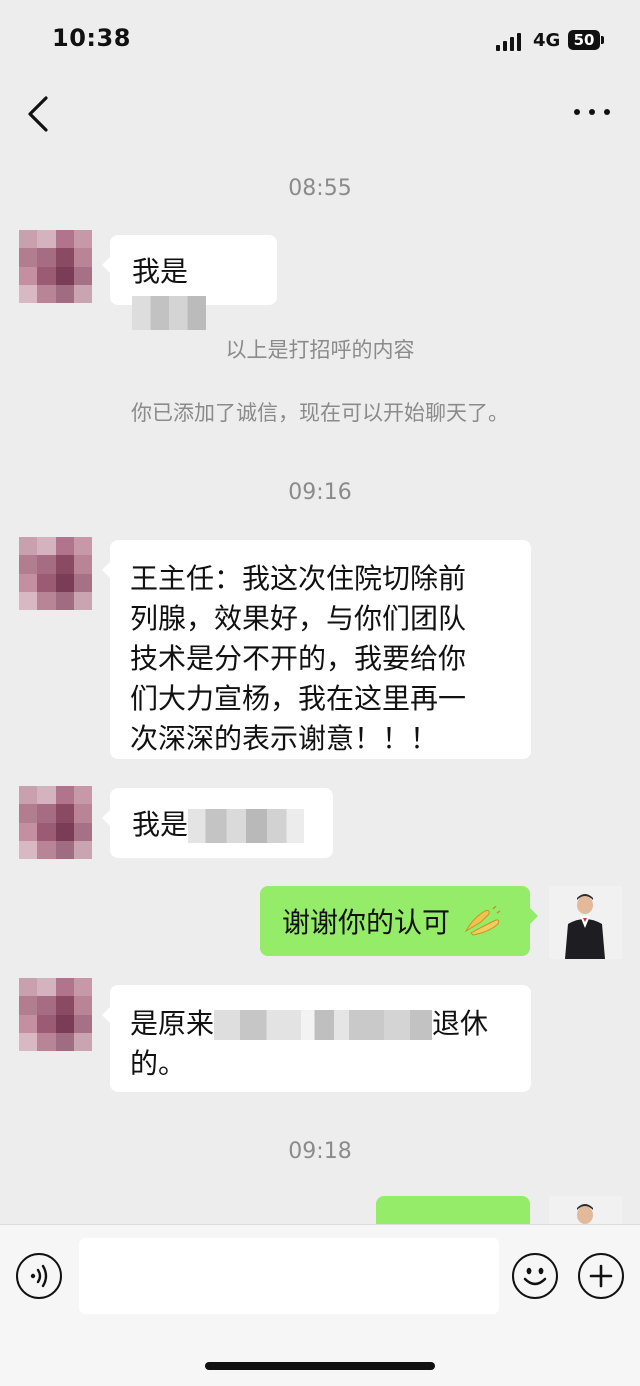 Image resolution: width=640 pixels, height=1386 pixels. What do you see at coordinates (535, 1276) in the screenshot?
I see `emoji-icon` at bounding box center [535, 1276].